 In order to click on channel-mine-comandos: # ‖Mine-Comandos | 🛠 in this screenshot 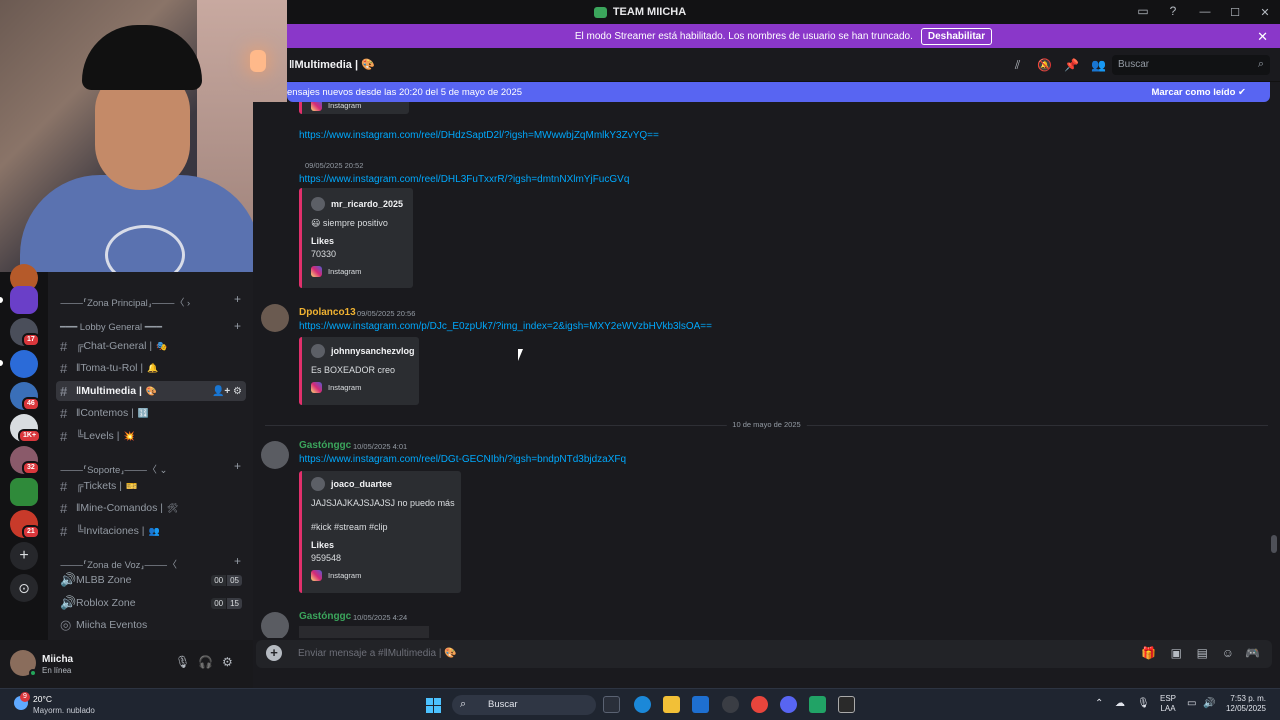, I will do `click(151, 508)`.